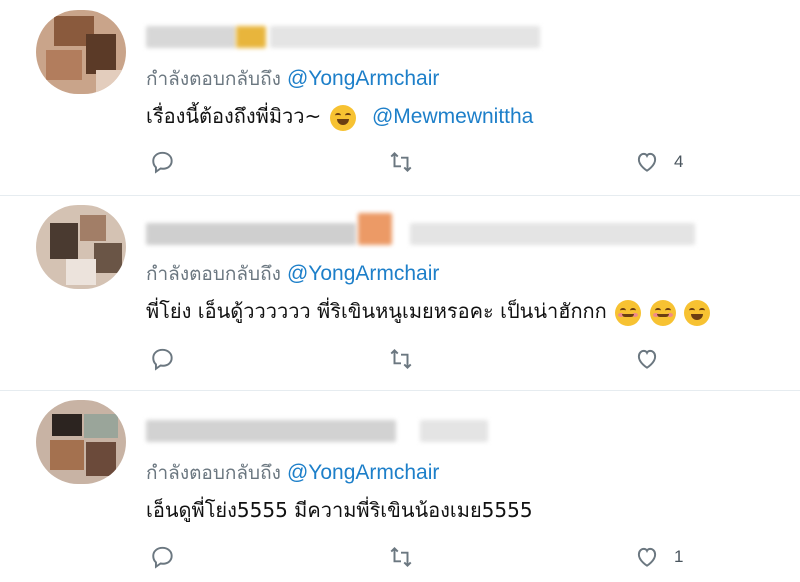 This screenshot has height=582, width=800. Describe the element at coordinates (696, 312) in the screenshot. I see `grinning-squinting-emoji-icon` at that location.